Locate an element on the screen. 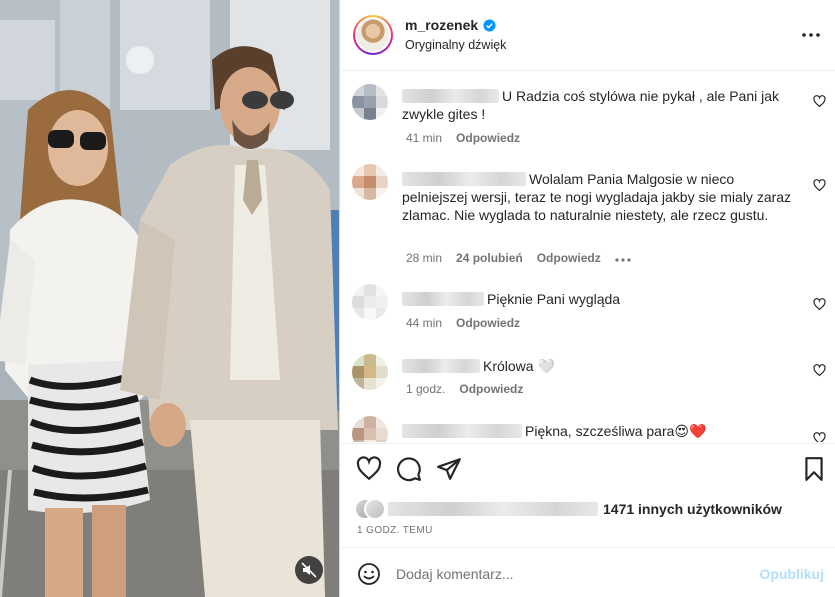  likes-summary: 1471 innych użytkowników is located at coordinates (568, 509).